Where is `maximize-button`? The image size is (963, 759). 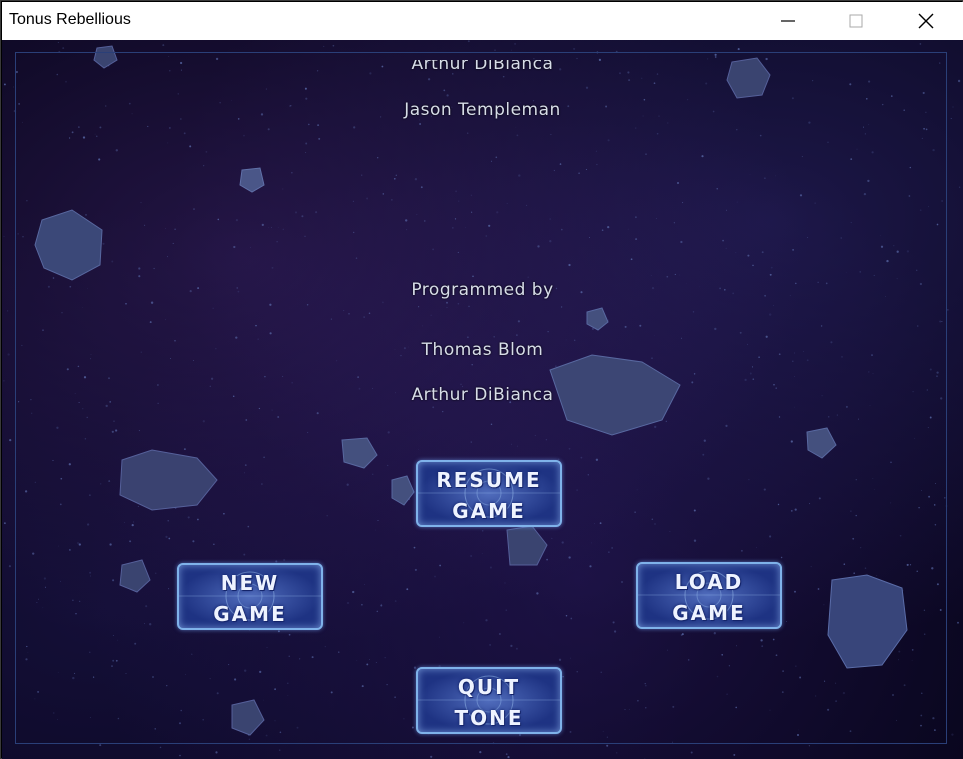 maximize-button is located at coordinates (856, 21).